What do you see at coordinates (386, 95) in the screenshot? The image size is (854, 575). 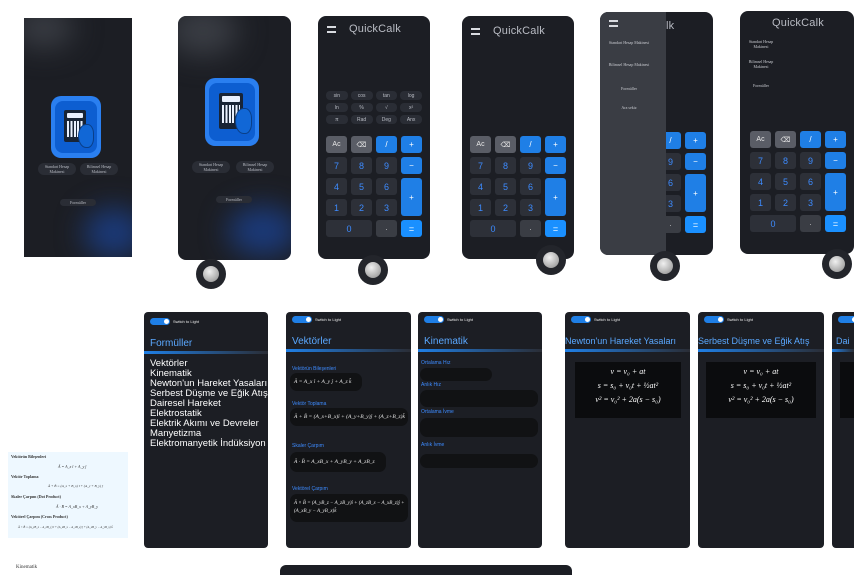 I see `tan-key: tan` at bounding box center [386, 95].